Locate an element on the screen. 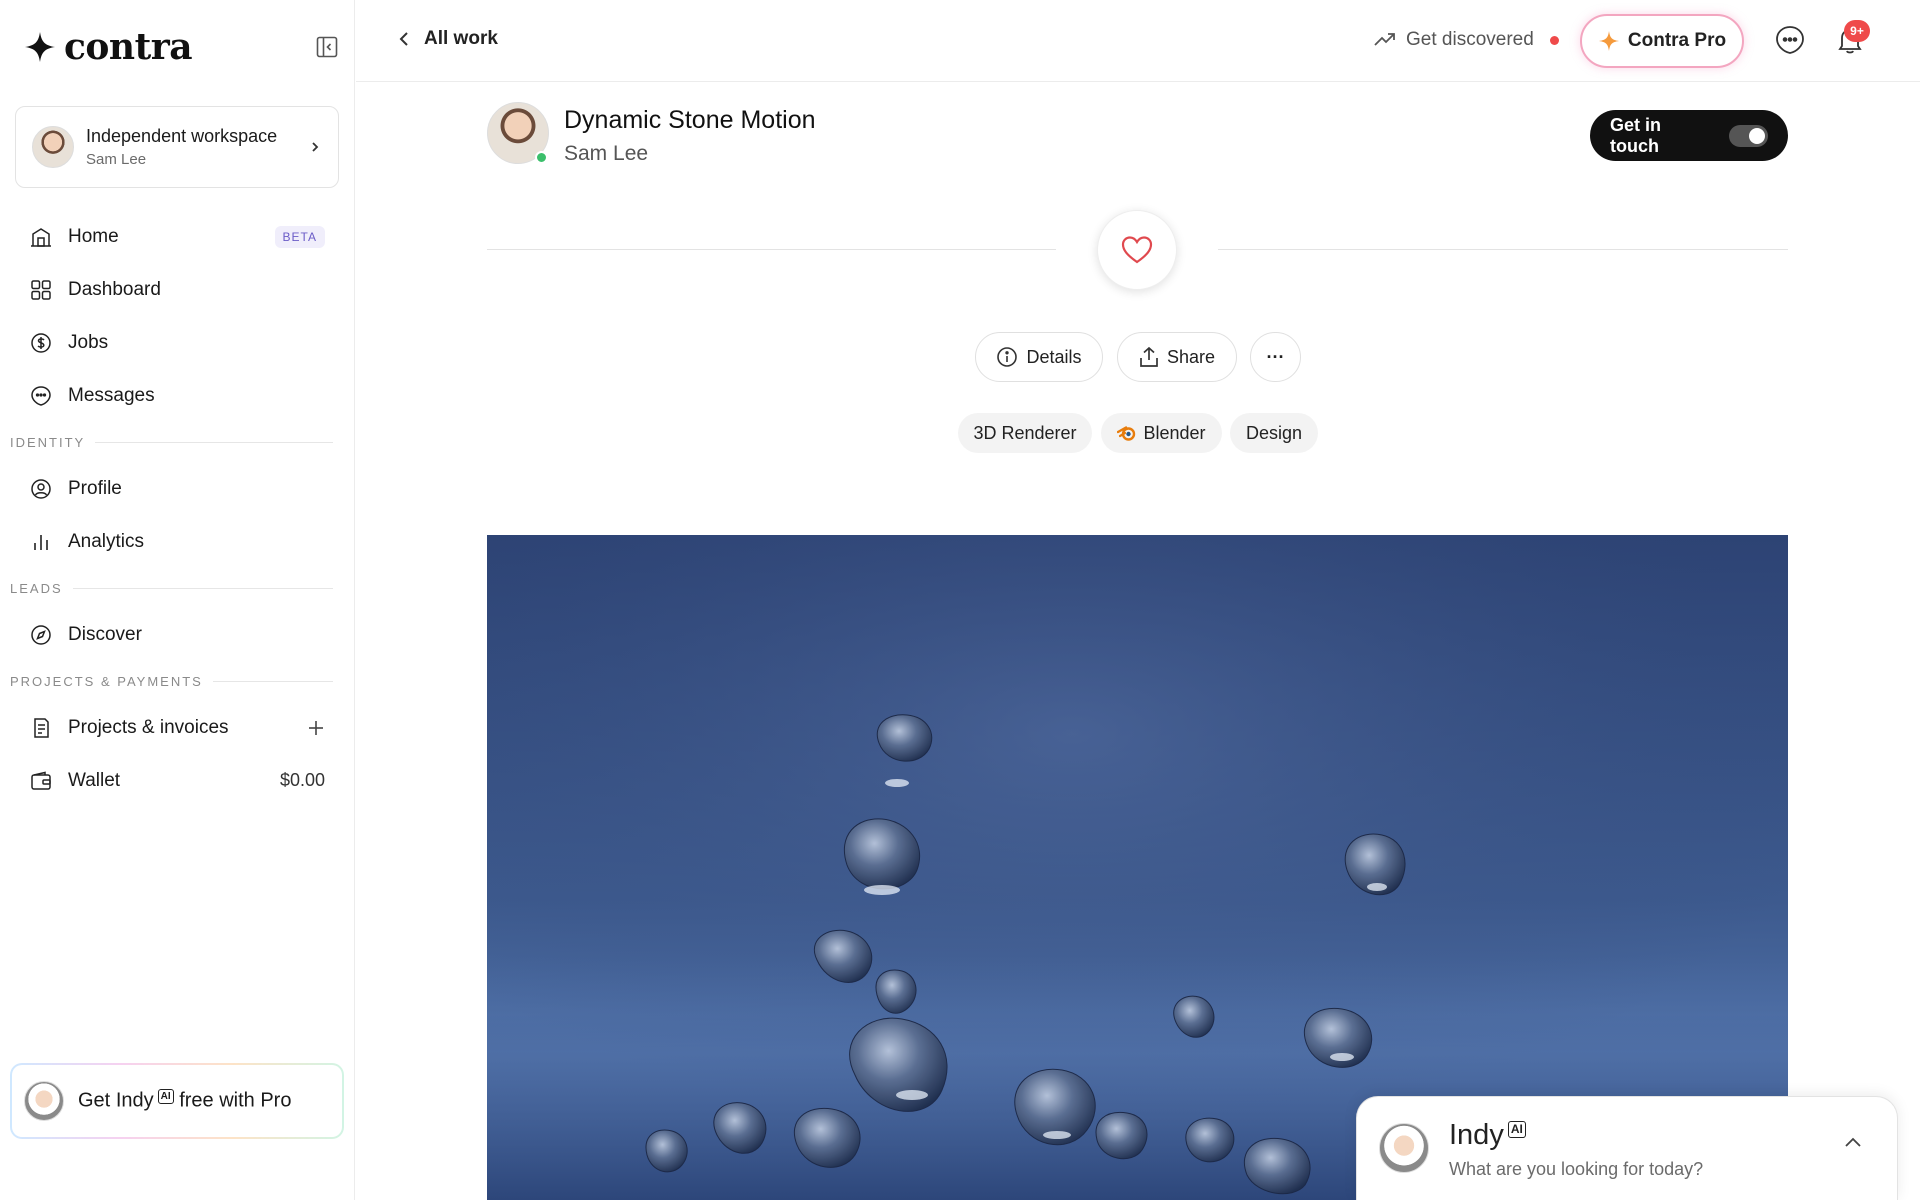  contra-logo: contra is located at coordinates (108, 47).